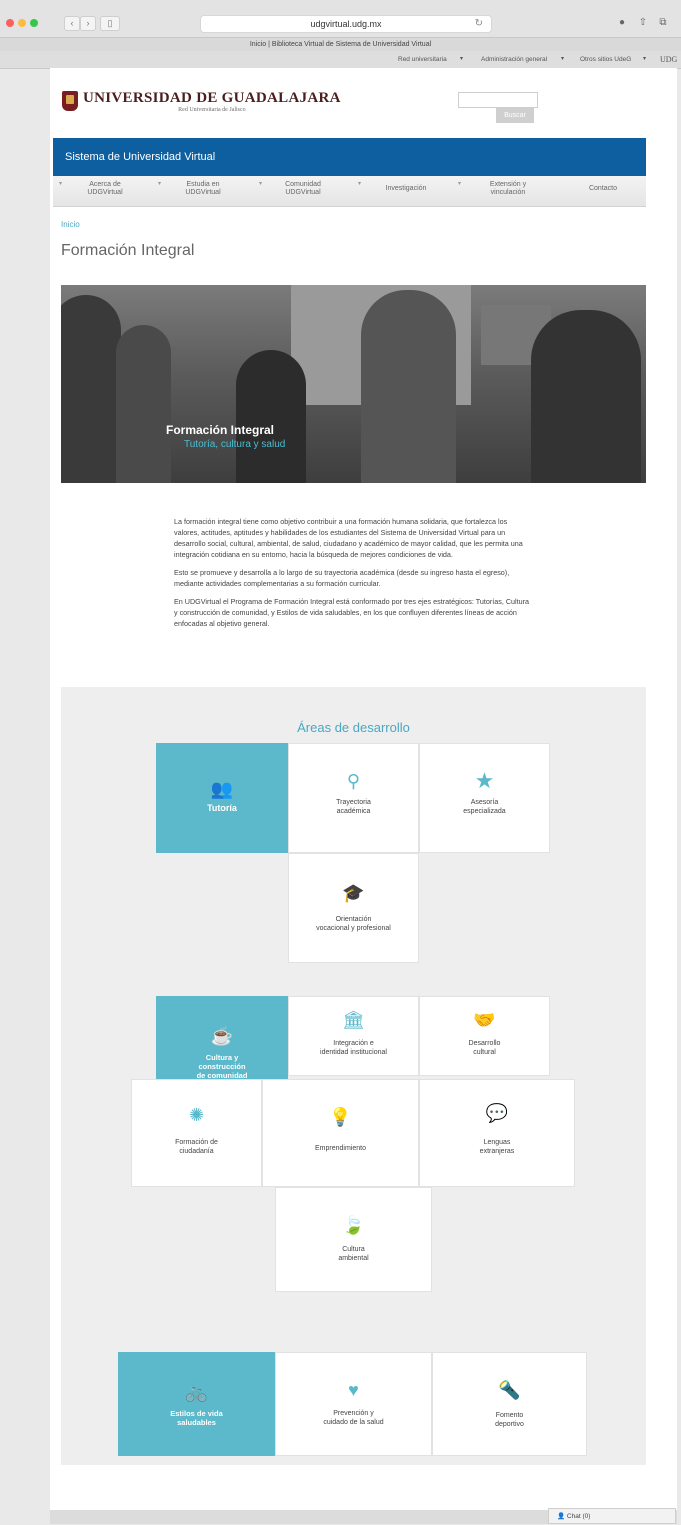 Image resolution: width=681 pixels, height=1525 pixels. Describe the element at coordinates (484, 802) in the screenshot. I see `area-card-label: Asesoría` at that location.